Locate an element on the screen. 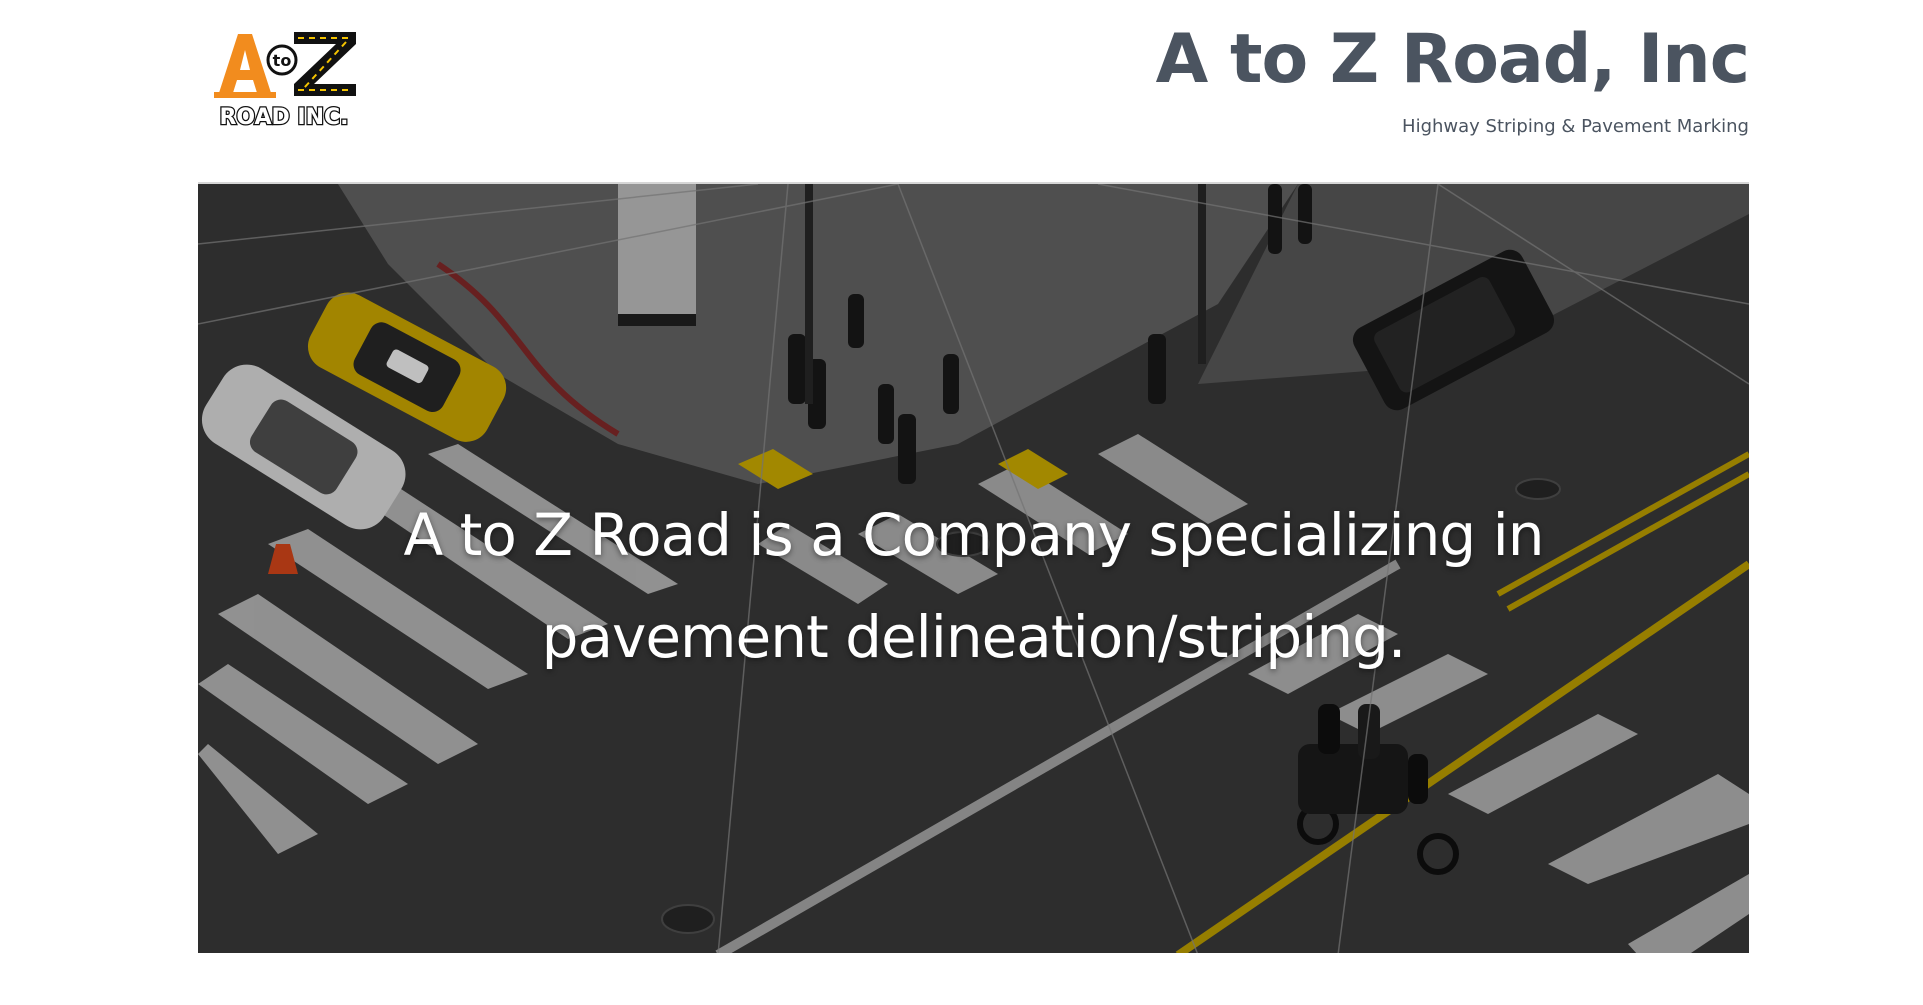 The image size is (1923, 1005). logo-graphic: to ROAD INC. is located at coordinates (285, 81).